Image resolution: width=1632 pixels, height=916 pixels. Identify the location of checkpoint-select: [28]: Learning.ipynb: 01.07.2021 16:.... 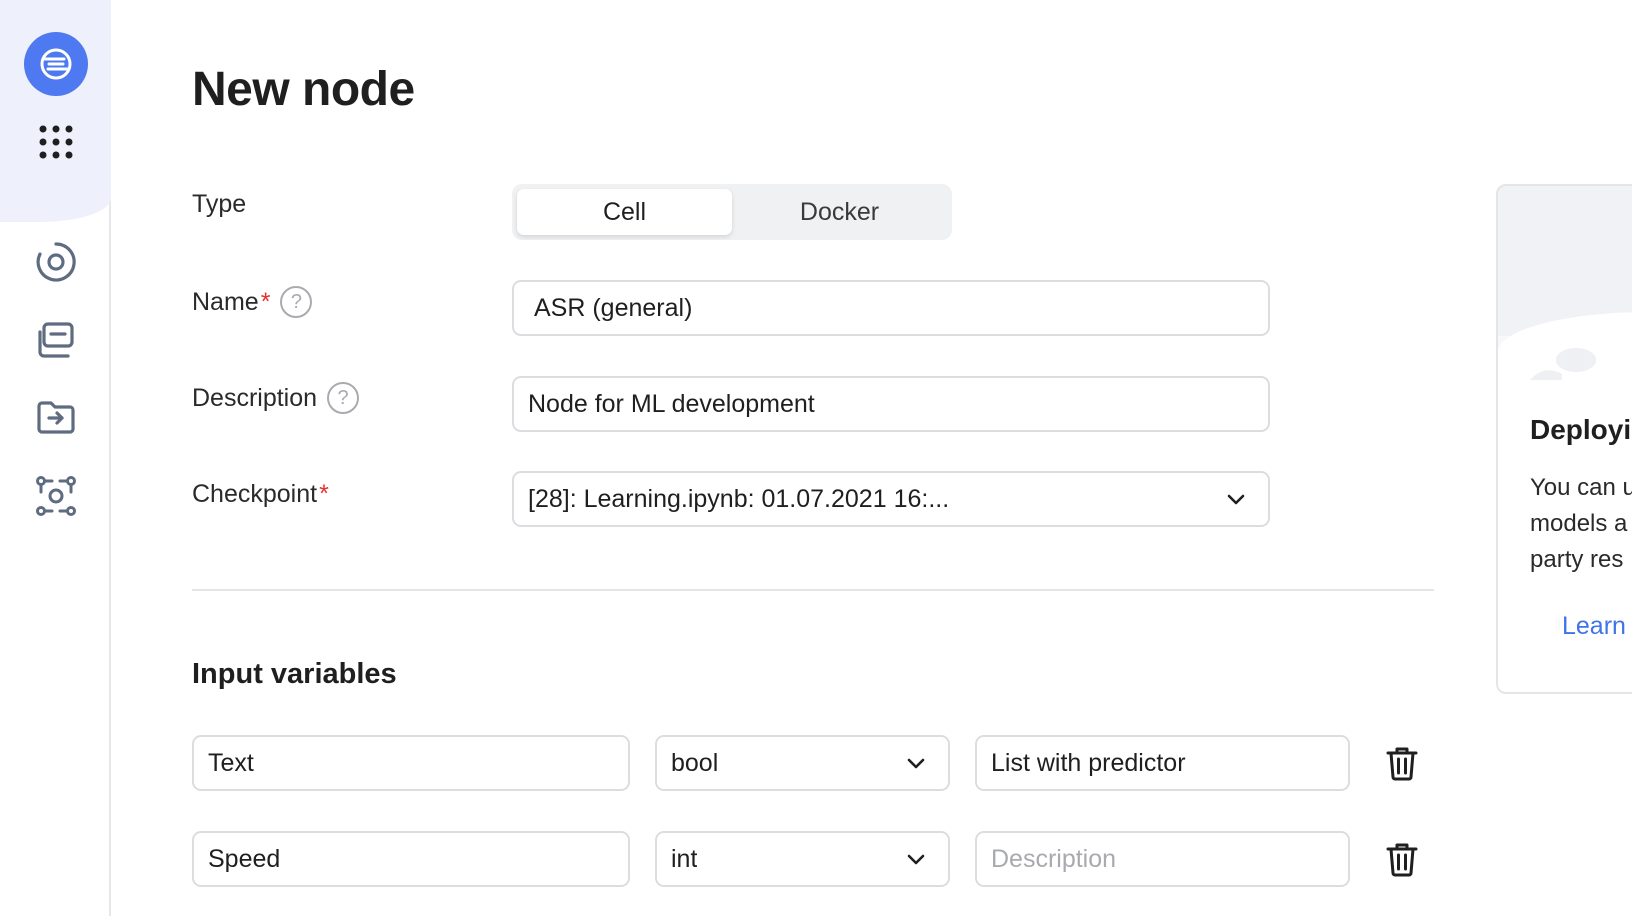
(891, 499).